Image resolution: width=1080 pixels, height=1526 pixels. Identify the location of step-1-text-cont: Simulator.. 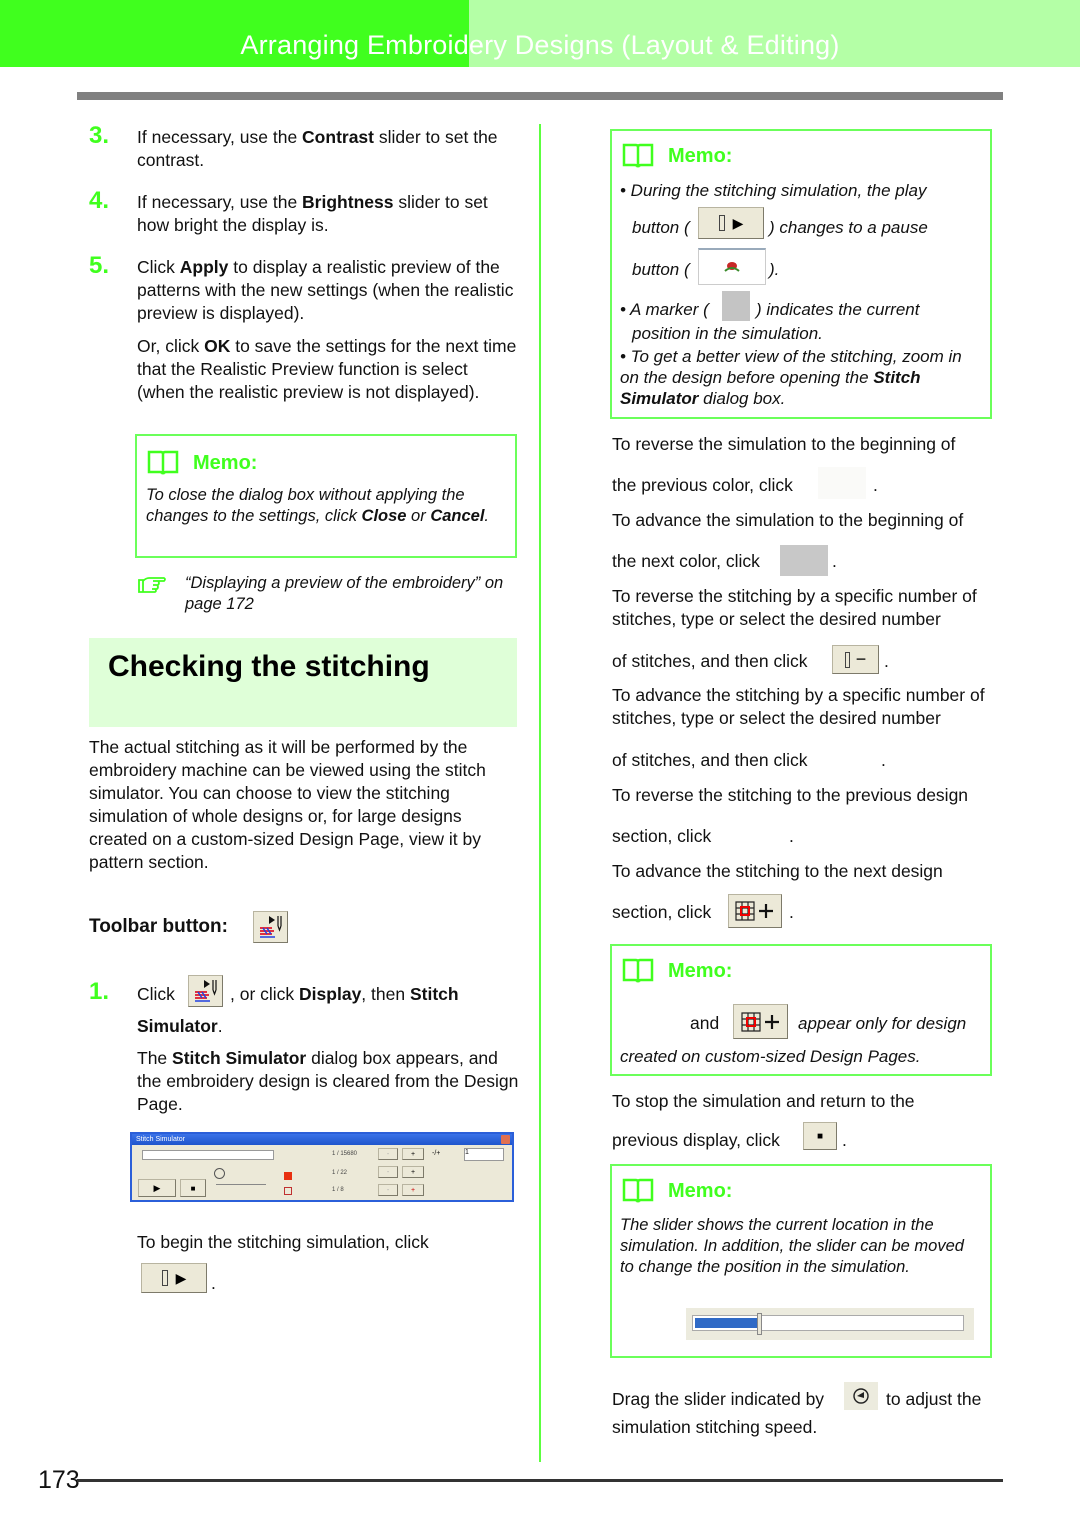
(180, 1026).